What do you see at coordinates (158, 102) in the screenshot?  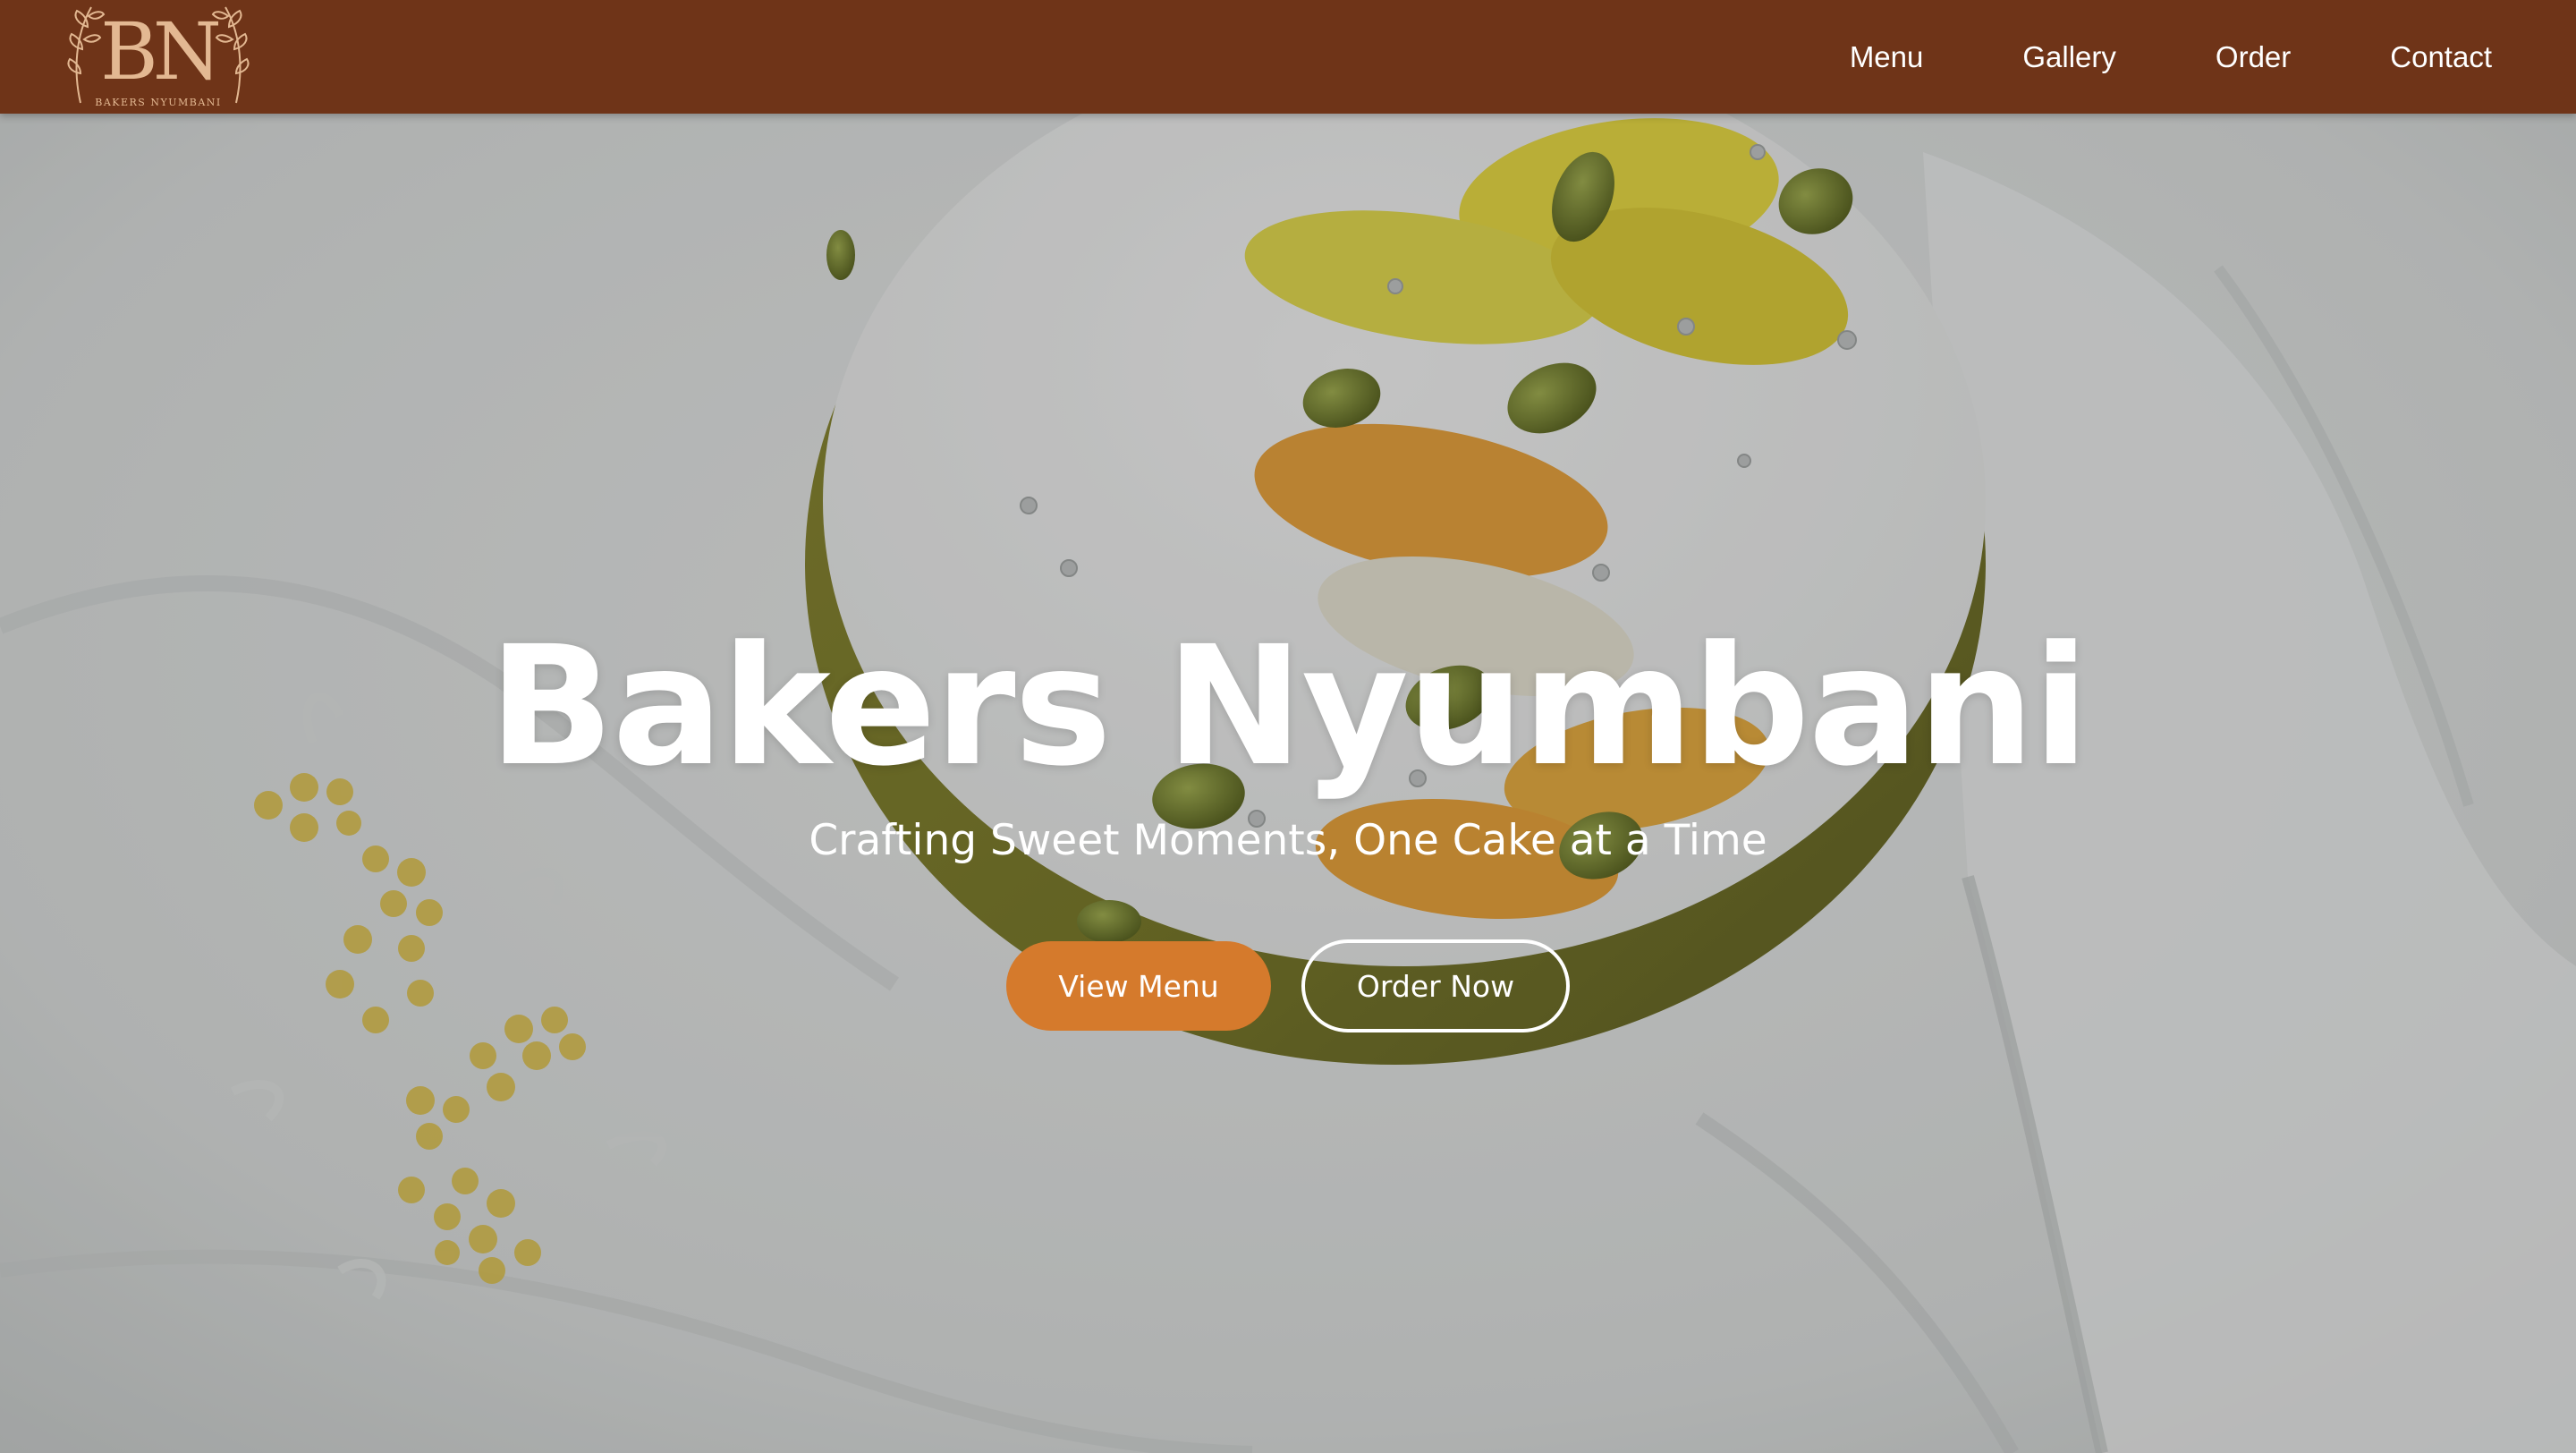 I see `logo-wordmark: BAKERS NYUMBANI` at bounding box center [158, 102].